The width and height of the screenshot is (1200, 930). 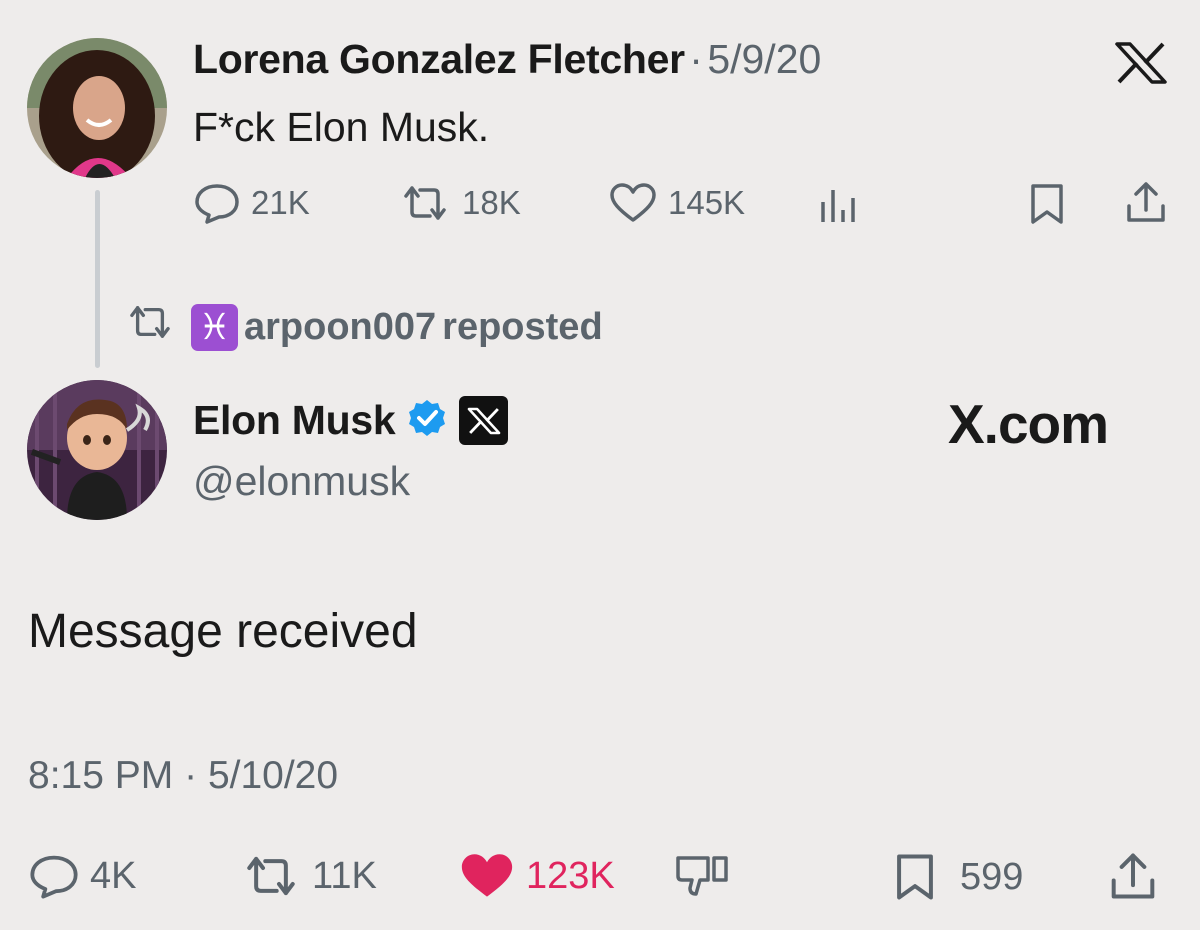 What do you see at coordinates (97, 450) in the screenshot?
I see `avatar-elon` at bounding box center [97, 450].